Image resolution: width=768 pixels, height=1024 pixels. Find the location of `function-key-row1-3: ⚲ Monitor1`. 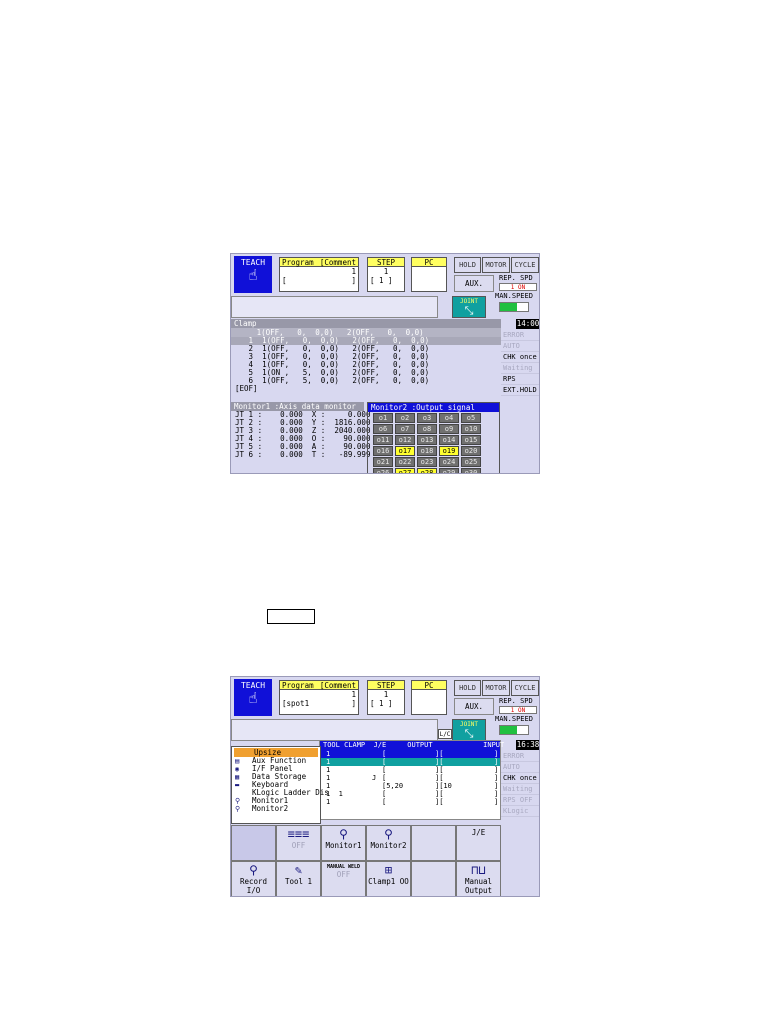

function-key-row1-3: ⚲ Monitor1 is located at coordinates (343, 843).